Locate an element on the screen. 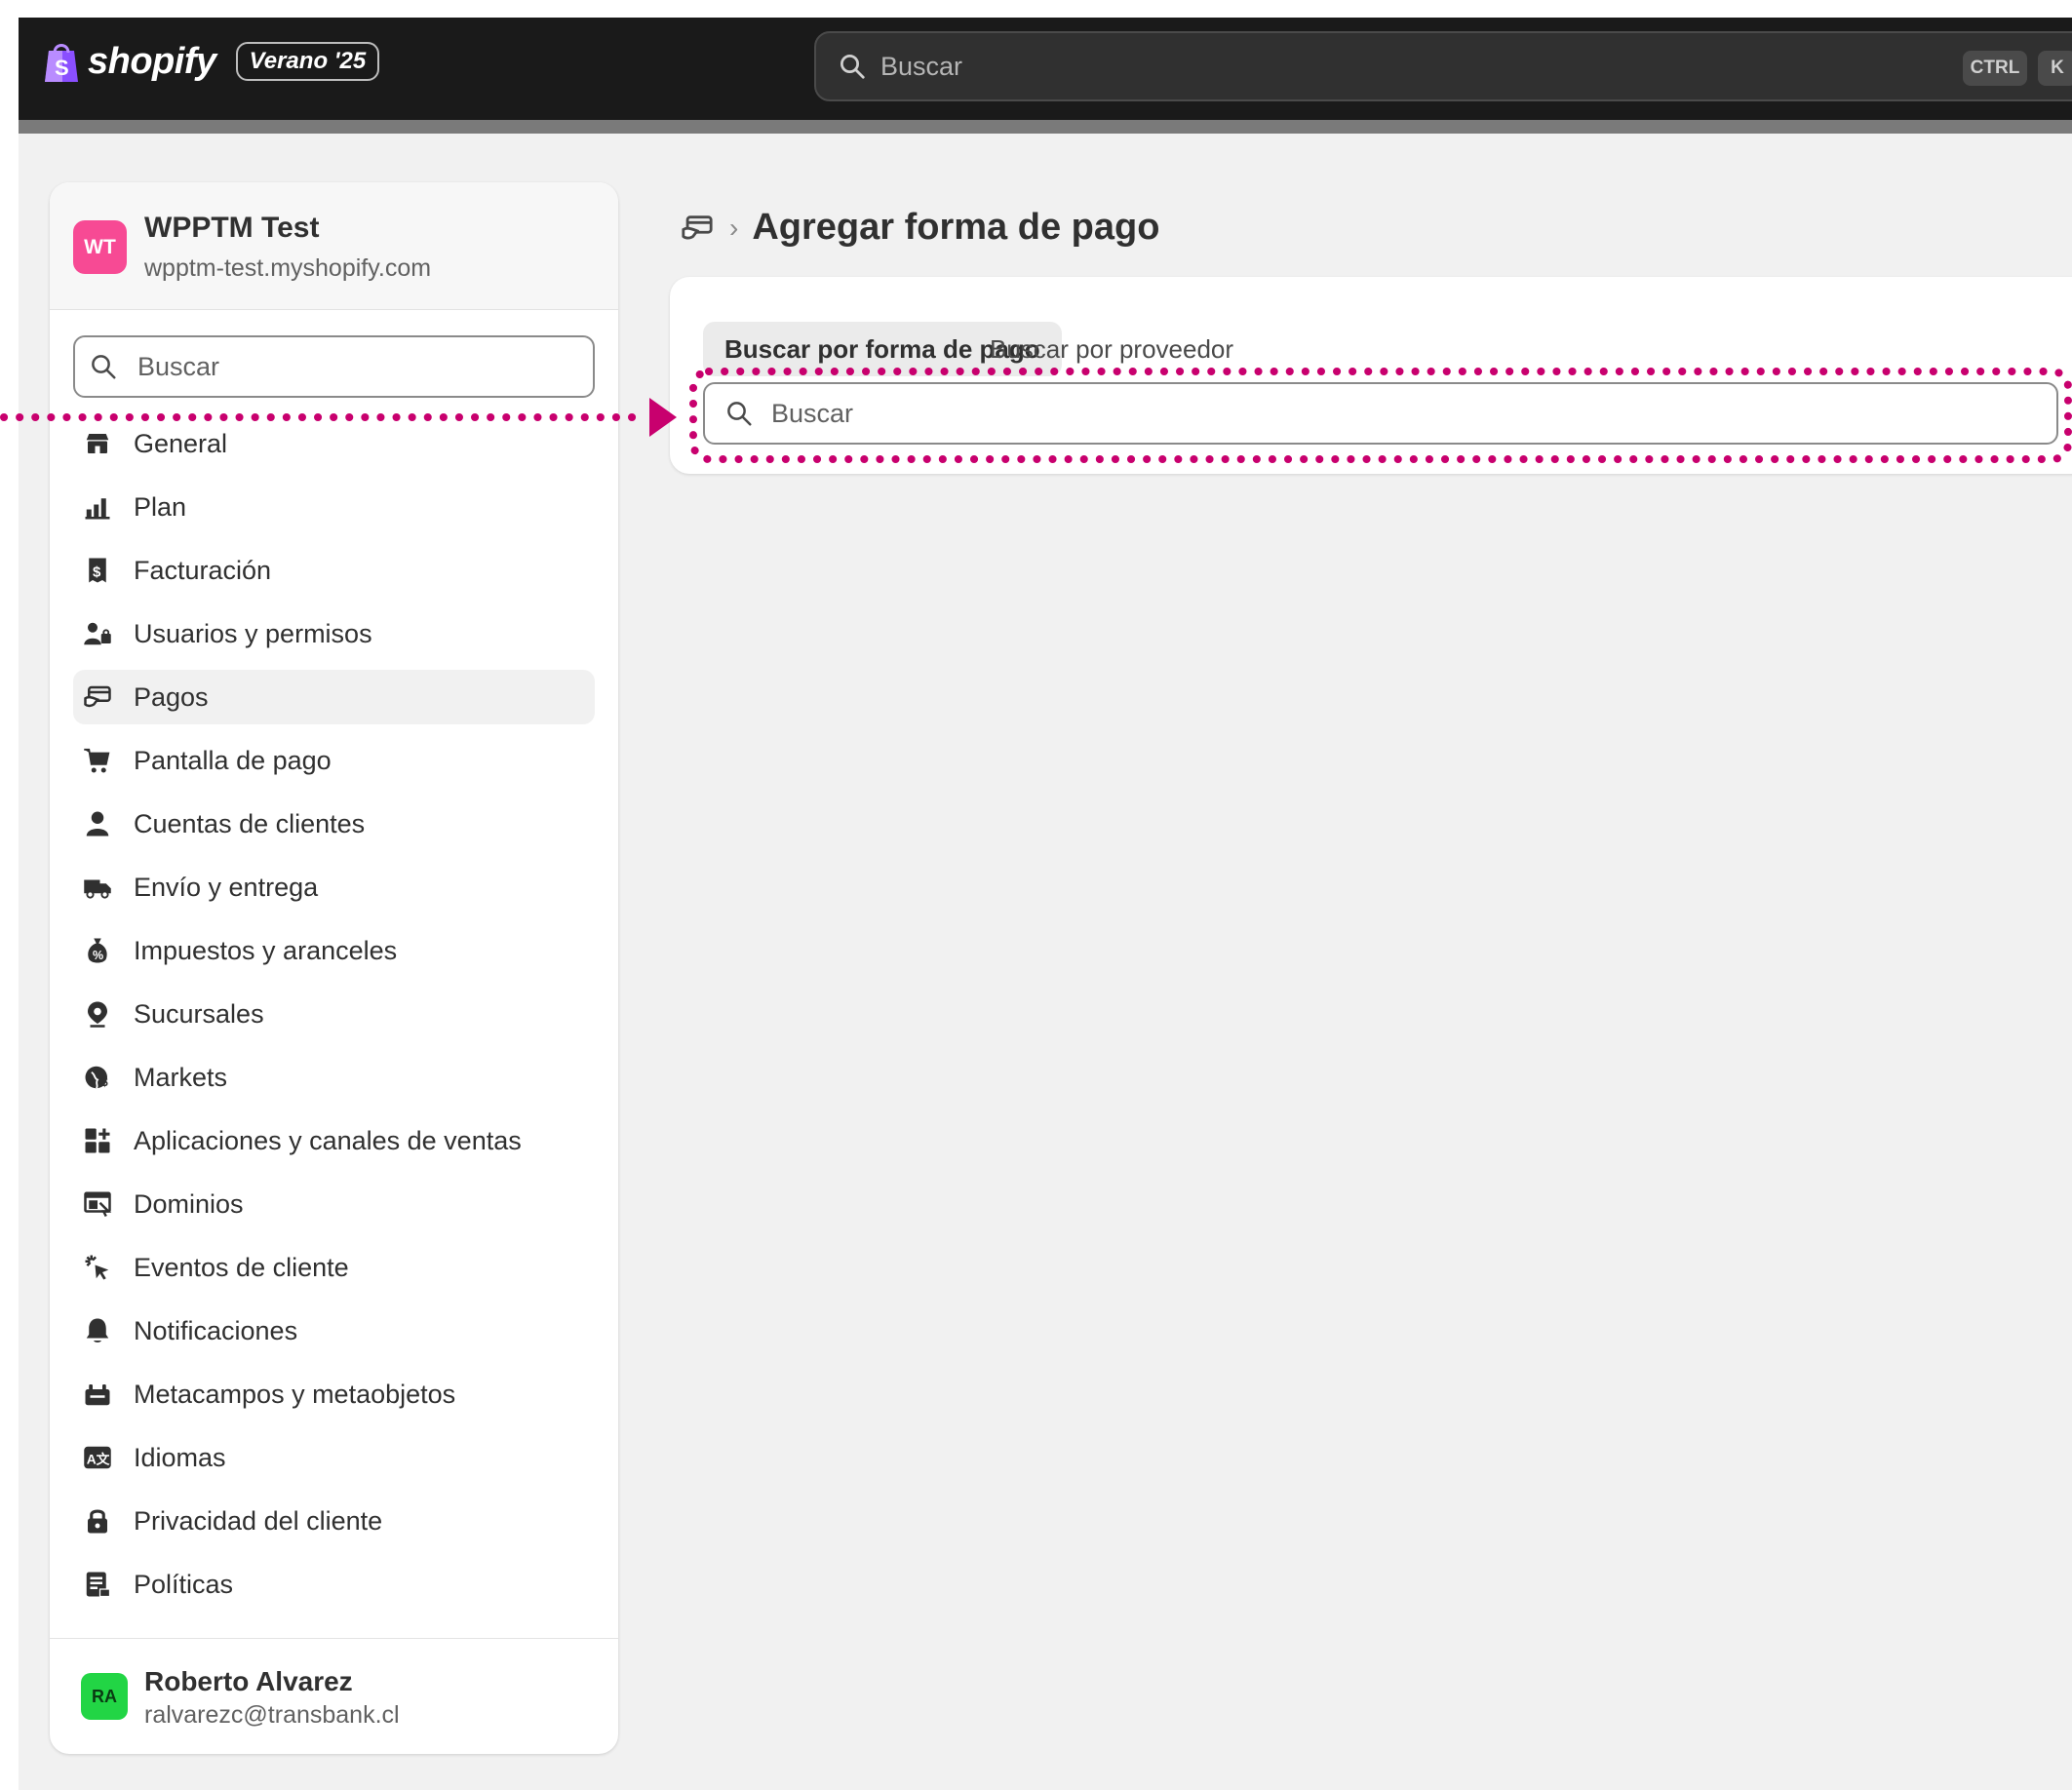 Image resolution: width=2072 pixels, height=1790 pixels. truck-icon is located at coordinates (97, 889).